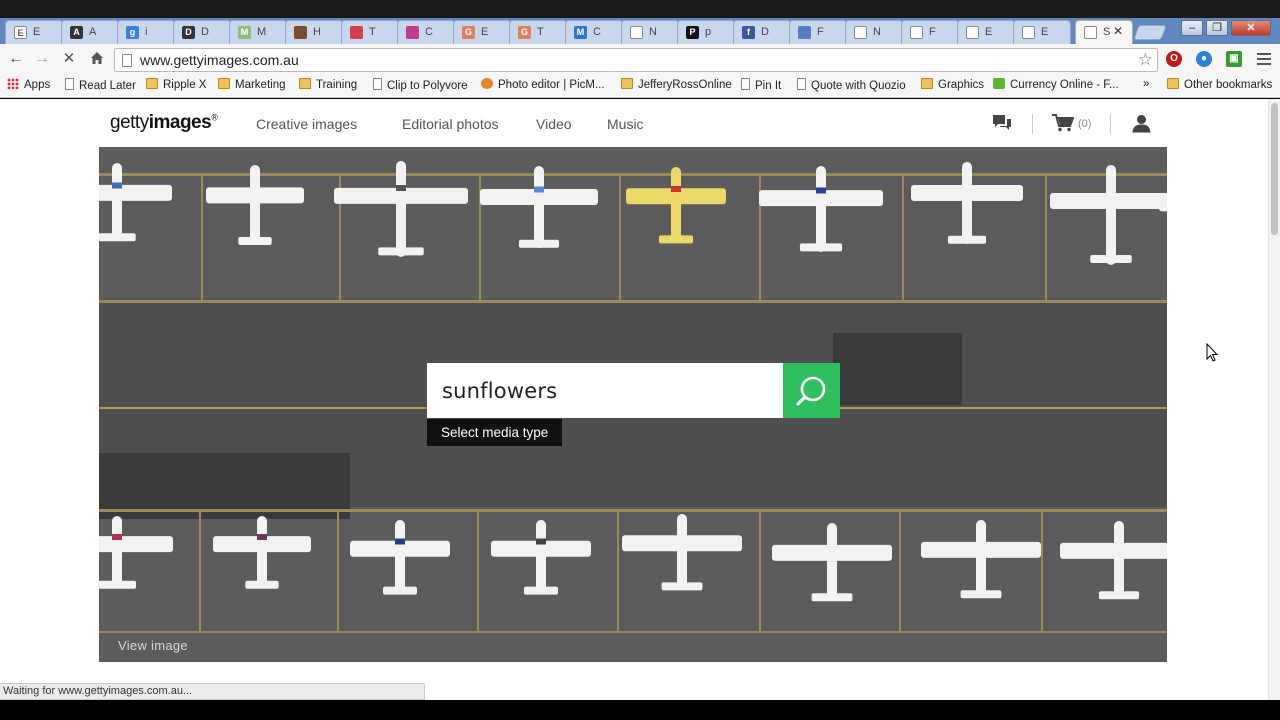  I want to click on browser-tab: EE, so click(34, 32).